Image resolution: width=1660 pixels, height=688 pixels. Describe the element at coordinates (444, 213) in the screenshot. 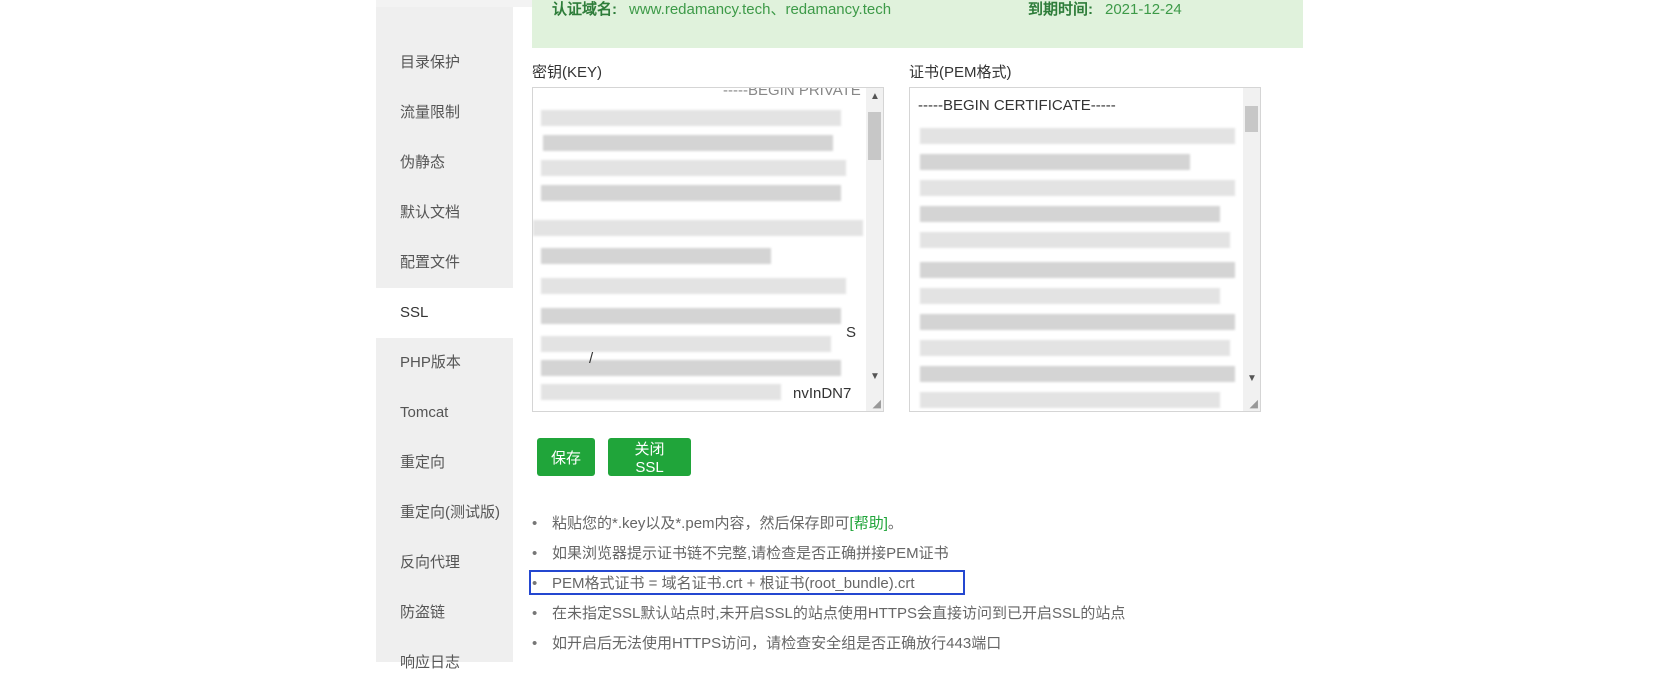

I see `sidebar-item-default-document: 默认文档` at that location.